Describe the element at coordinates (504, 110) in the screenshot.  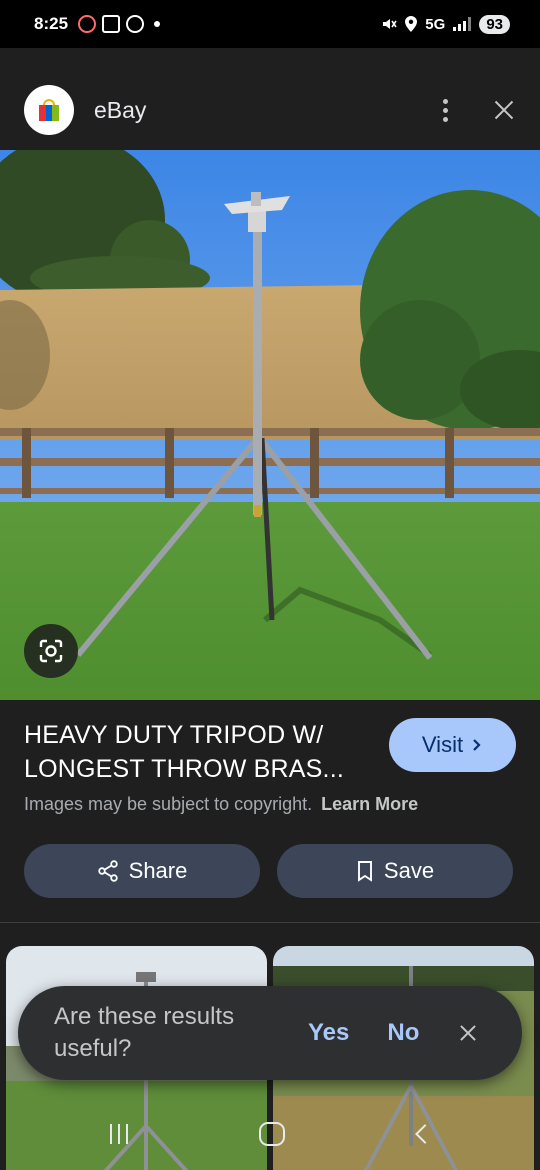
I see `close-icon` at that location.